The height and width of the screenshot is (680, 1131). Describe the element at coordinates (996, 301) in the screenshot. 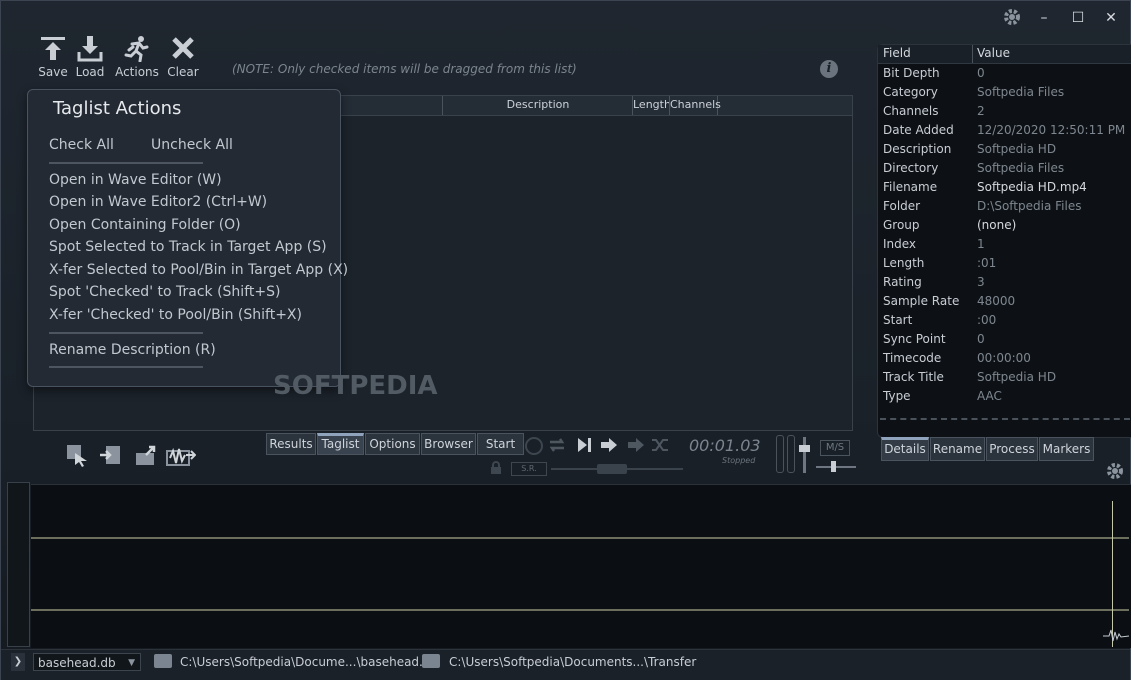

I see `detail-field-value: 48000` at that location.